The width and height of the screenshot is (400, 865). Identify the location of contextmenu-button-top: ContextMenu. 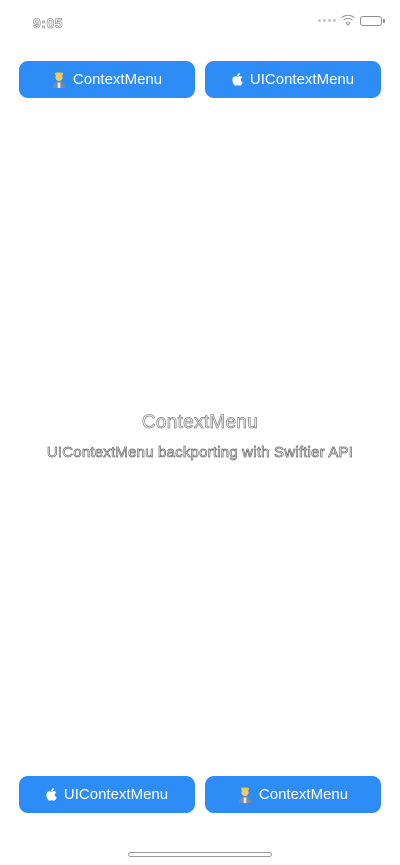
(107, 79).